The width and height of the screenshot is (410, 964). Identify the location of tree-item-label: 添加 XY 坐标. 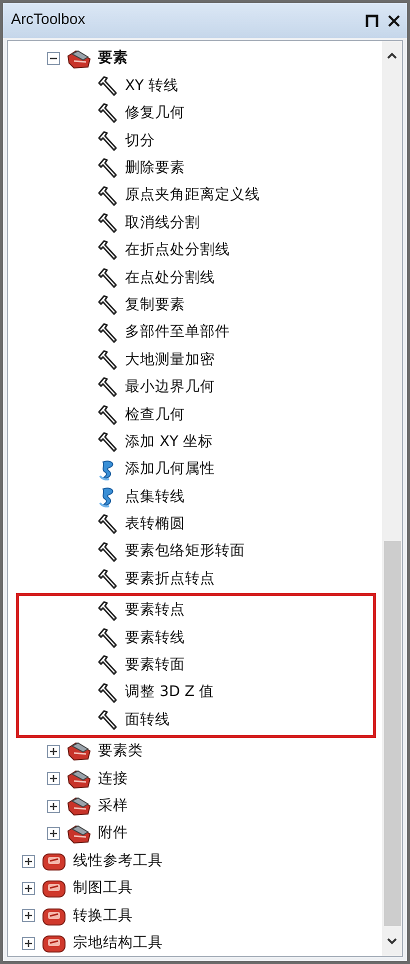
(169, 442).